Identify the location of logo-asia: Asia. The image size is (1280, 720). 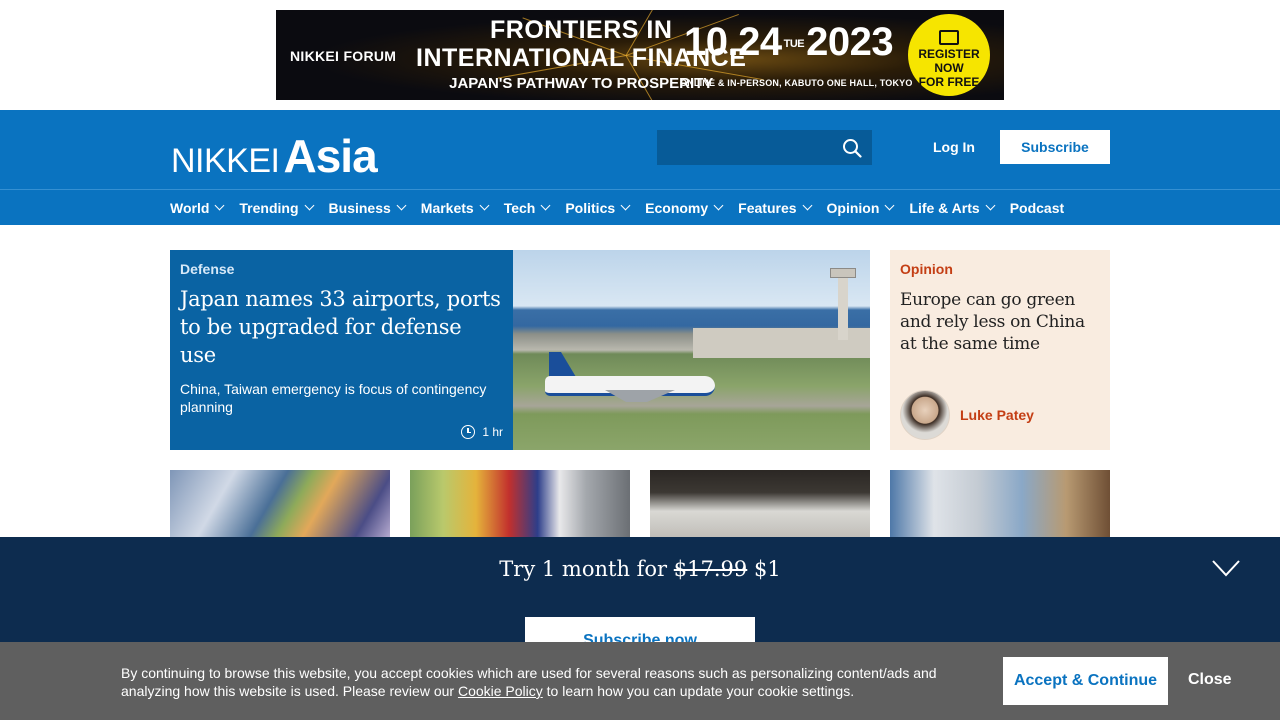
(330, 156).